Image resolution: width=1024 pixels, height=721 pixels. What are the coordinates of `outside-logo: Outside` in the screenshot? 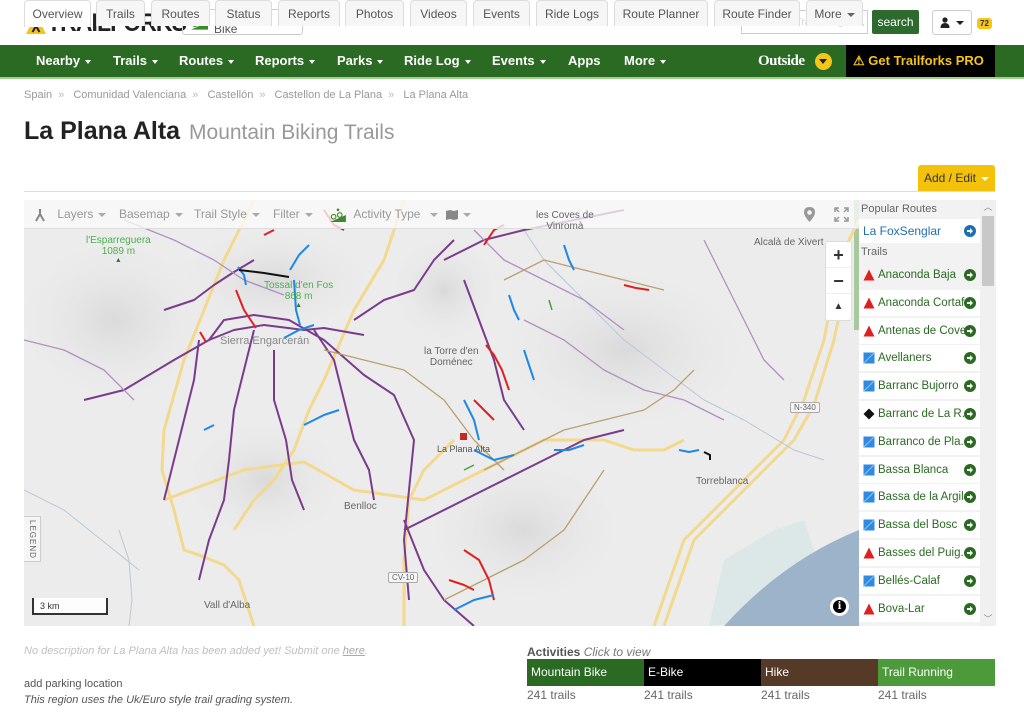 It's located at (781, 61).